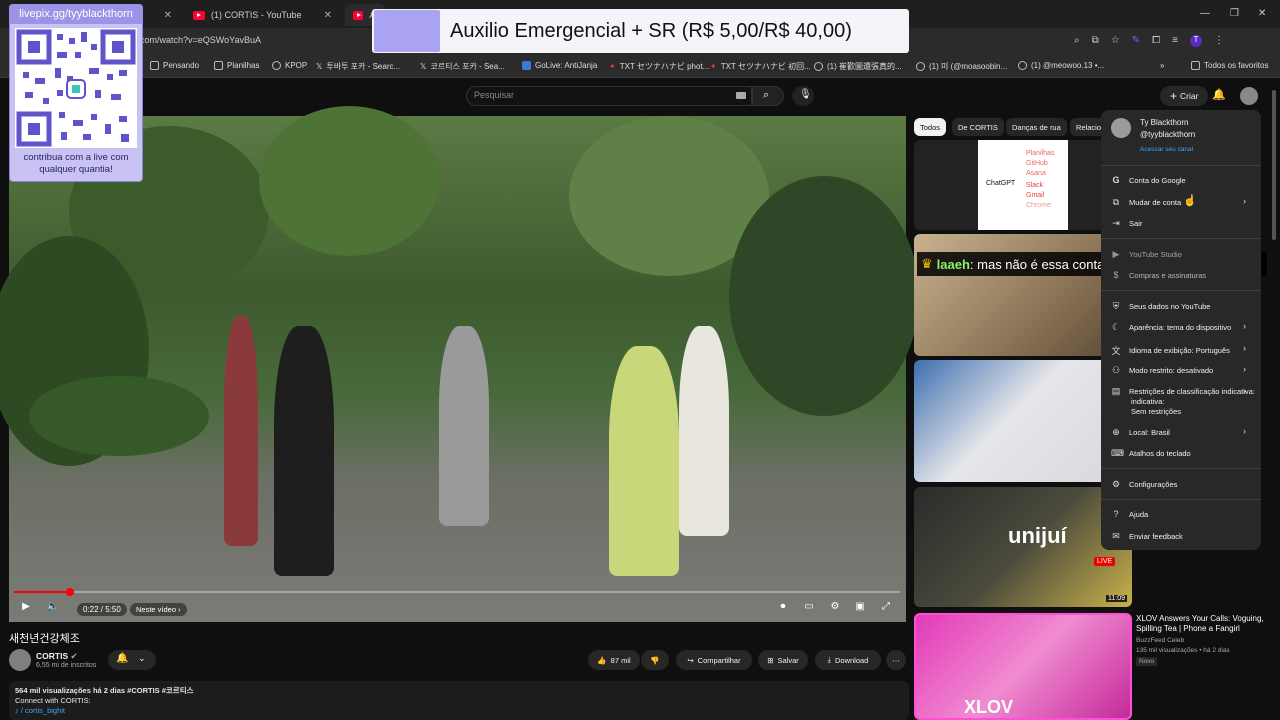 The height and width of the screenshot is (720, 1280). I want to click on settings-gear-icon: ⚙, so click(835, 608).